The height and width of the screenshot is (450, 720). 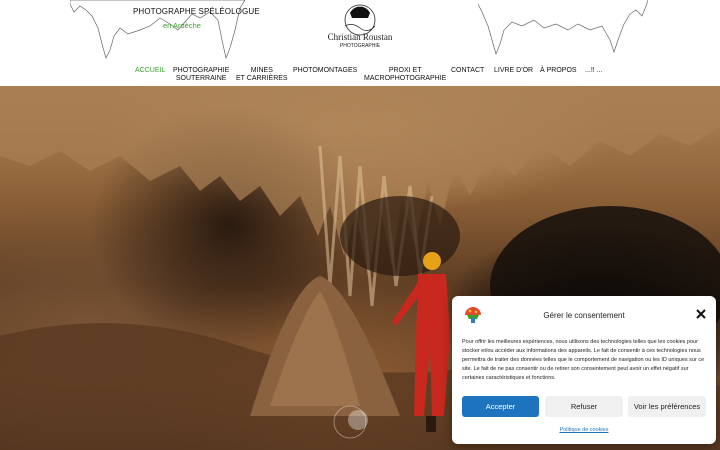 What do you see at coordinates (405, 78) in the screenshot?
I see `nav-item-label-line2: MACROPHOTOGRAPHIE` at bounding box center [405, 78].